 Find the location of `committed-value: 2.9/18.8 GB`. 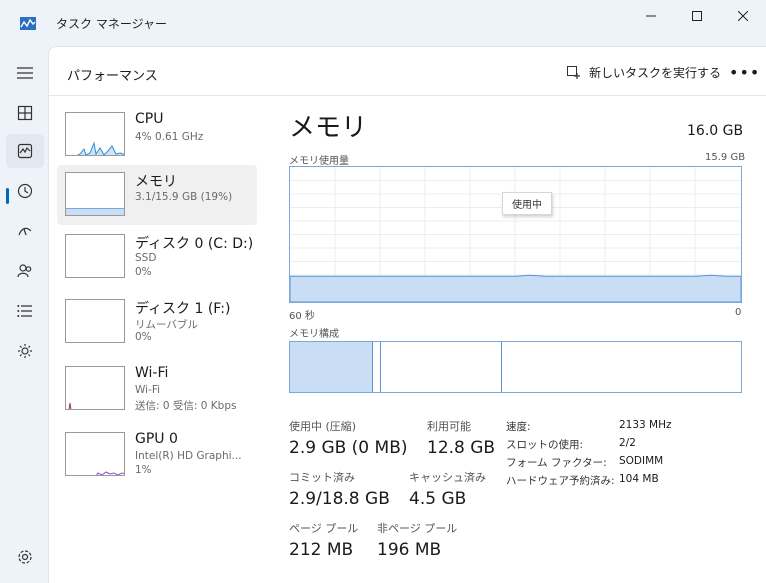

committed-value: 2.9/18.8 GB is located at coordinates (339, 499).